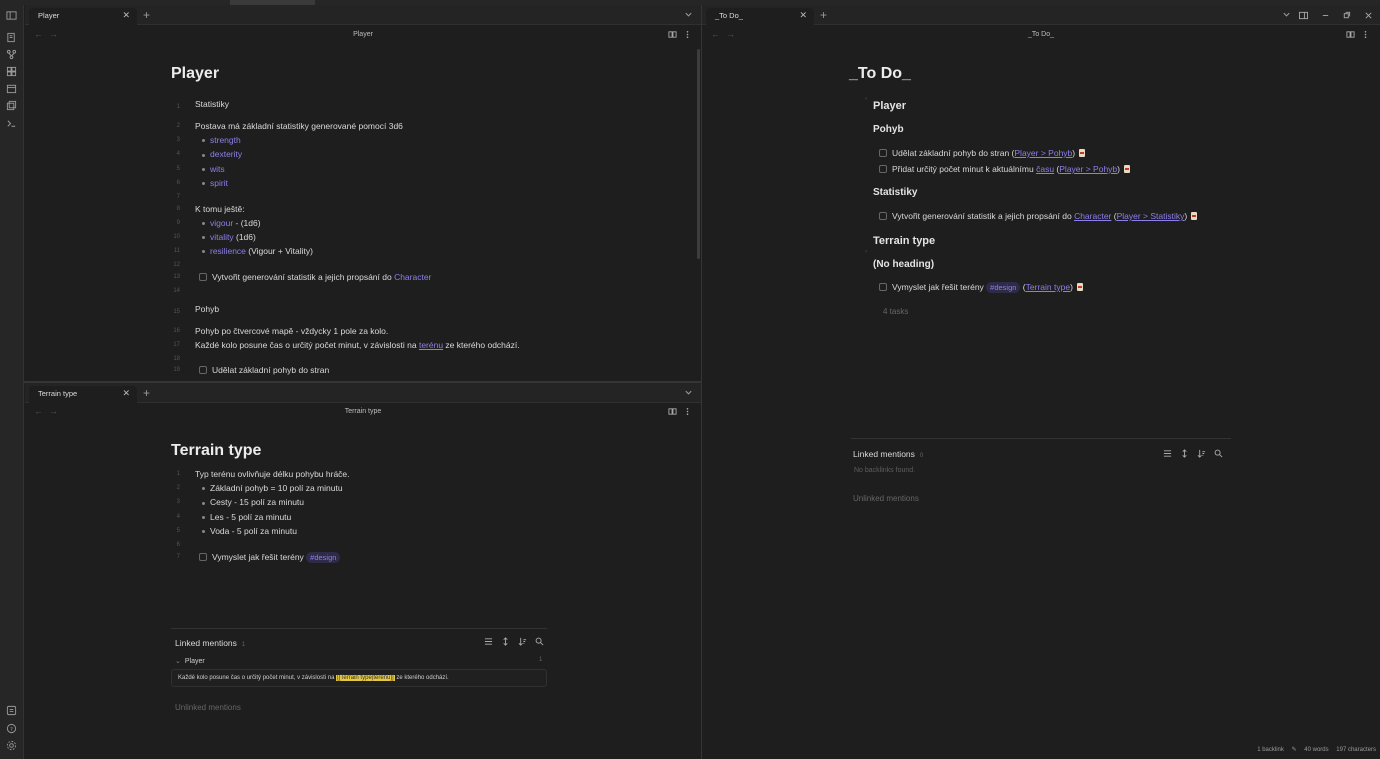 The height and width of the screenshot is (759, 1380). What do you see at coordinates (257, 251) in the screenshot?
I see `editor-line: resilience (Vigour + Vitality)` at bounding box center [257, 251].